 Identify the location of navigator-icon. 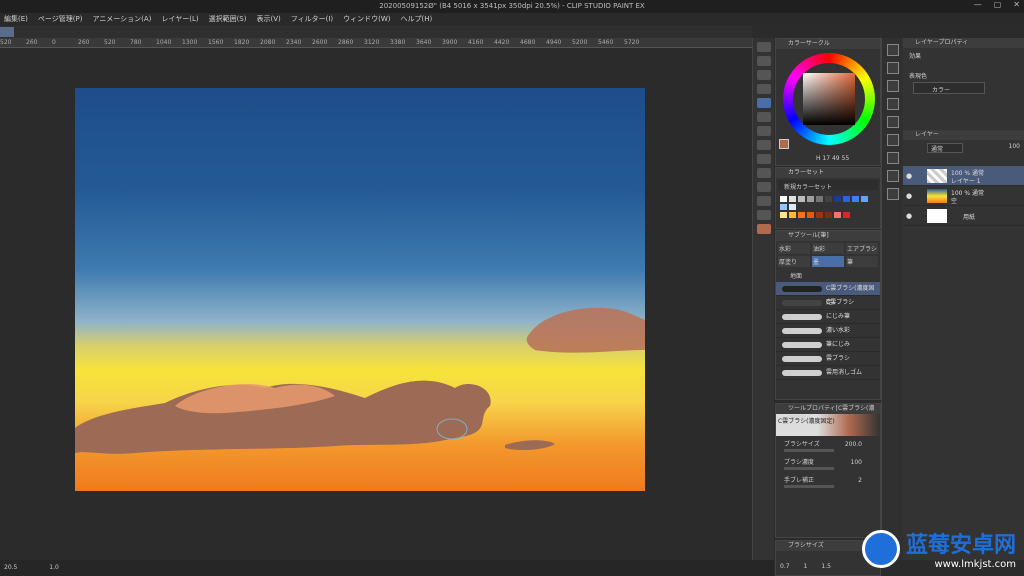
(893, 50).